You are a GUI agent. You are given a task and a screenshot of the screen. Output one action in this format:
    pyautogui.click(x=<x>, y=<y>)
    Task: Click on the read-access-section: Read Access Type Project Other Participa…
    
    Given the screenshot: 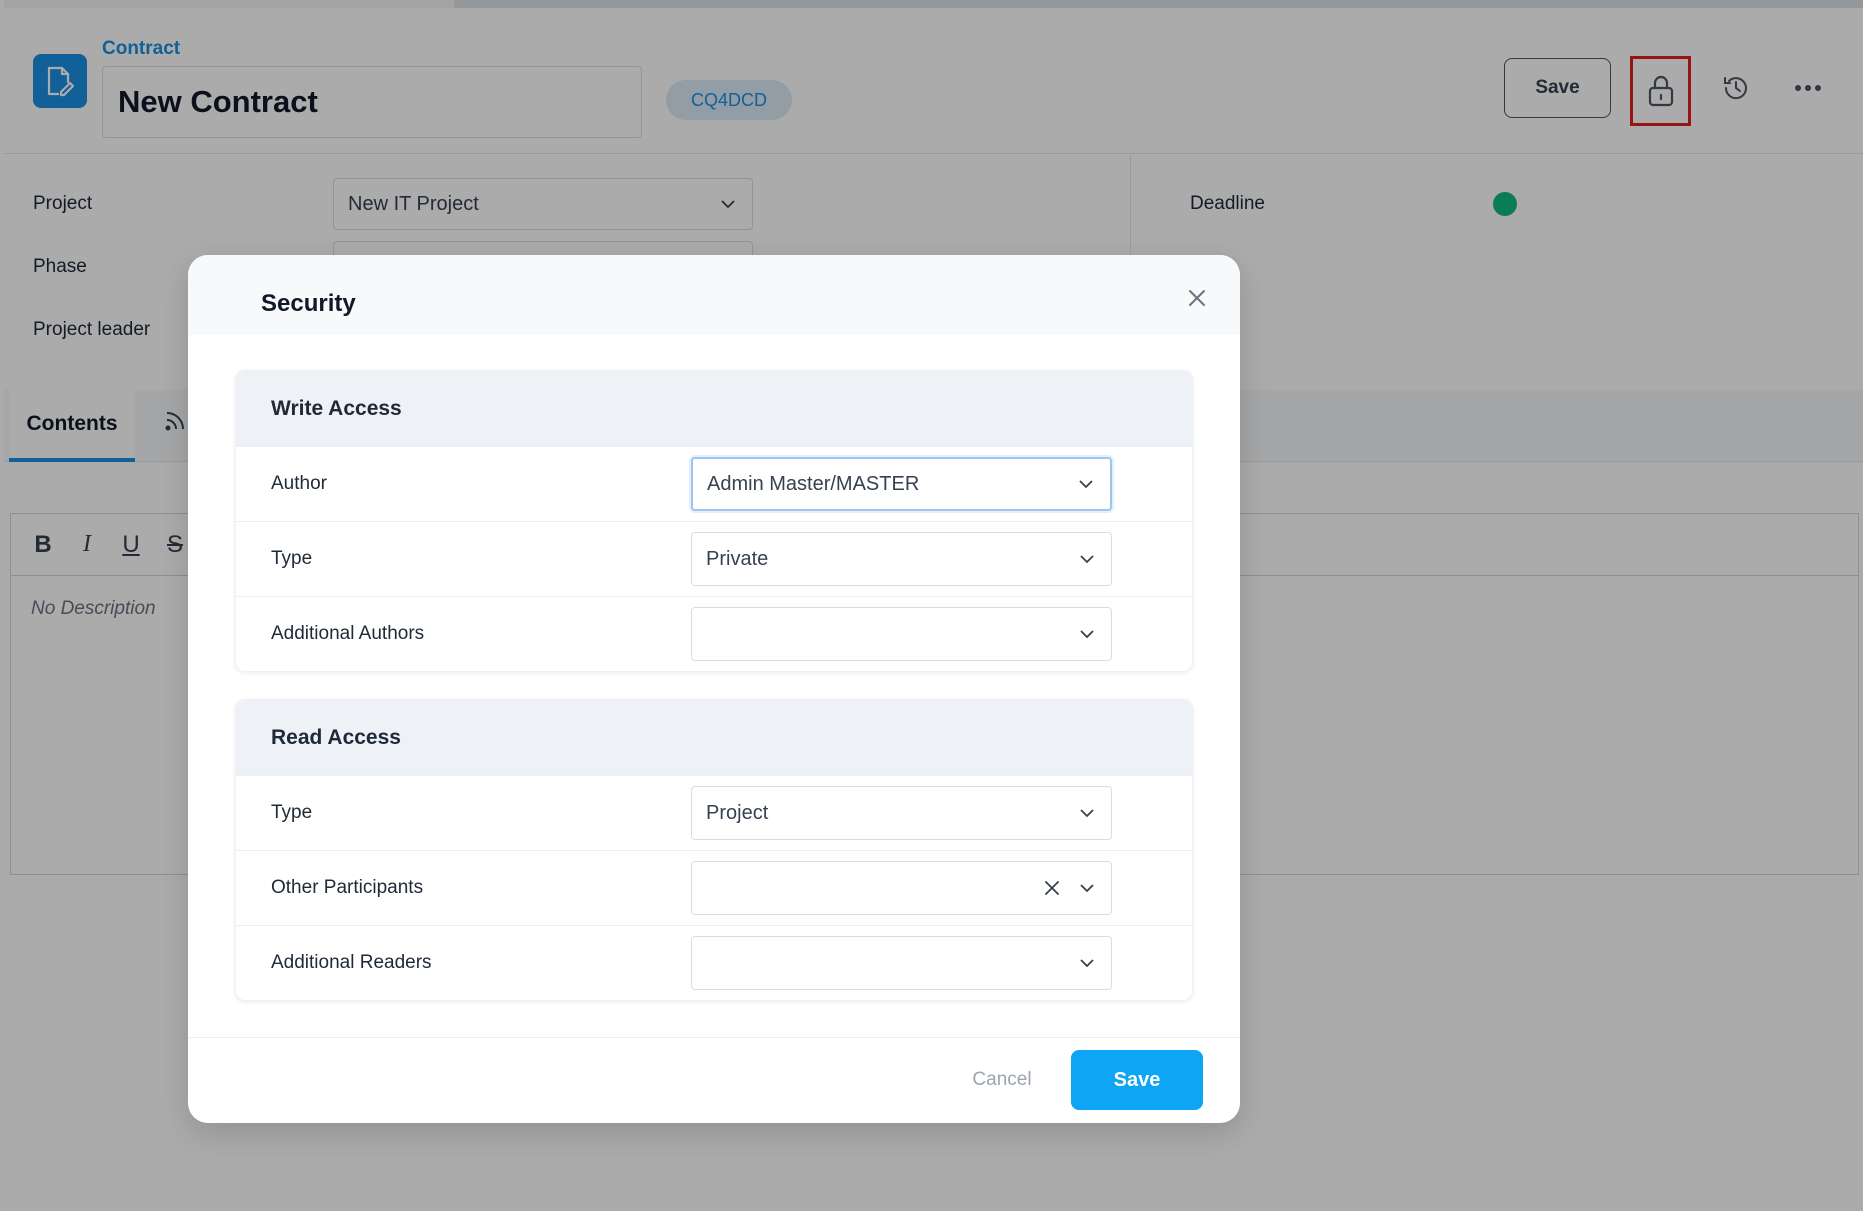 What is the action you would take?
    pyautogui.click(x=714, y=850)
    